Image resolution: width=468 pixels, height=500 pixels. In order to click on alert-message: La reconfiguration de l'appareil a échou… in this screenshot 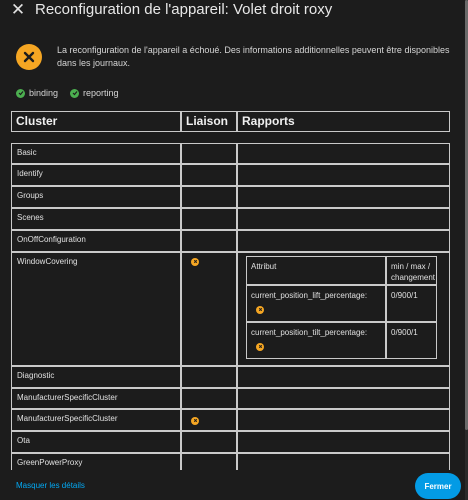, I will do `click(253, 56)`.